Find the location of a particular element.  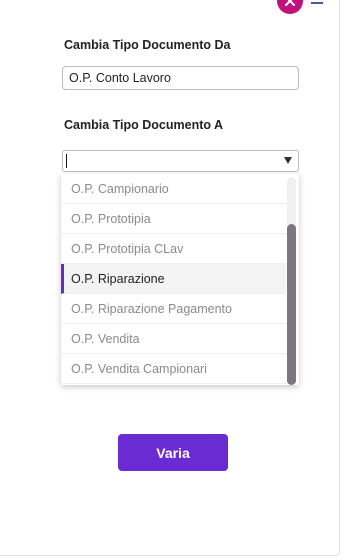

to-type-label: Cambia Tipo Documento A is located at coordinates (144, 125).